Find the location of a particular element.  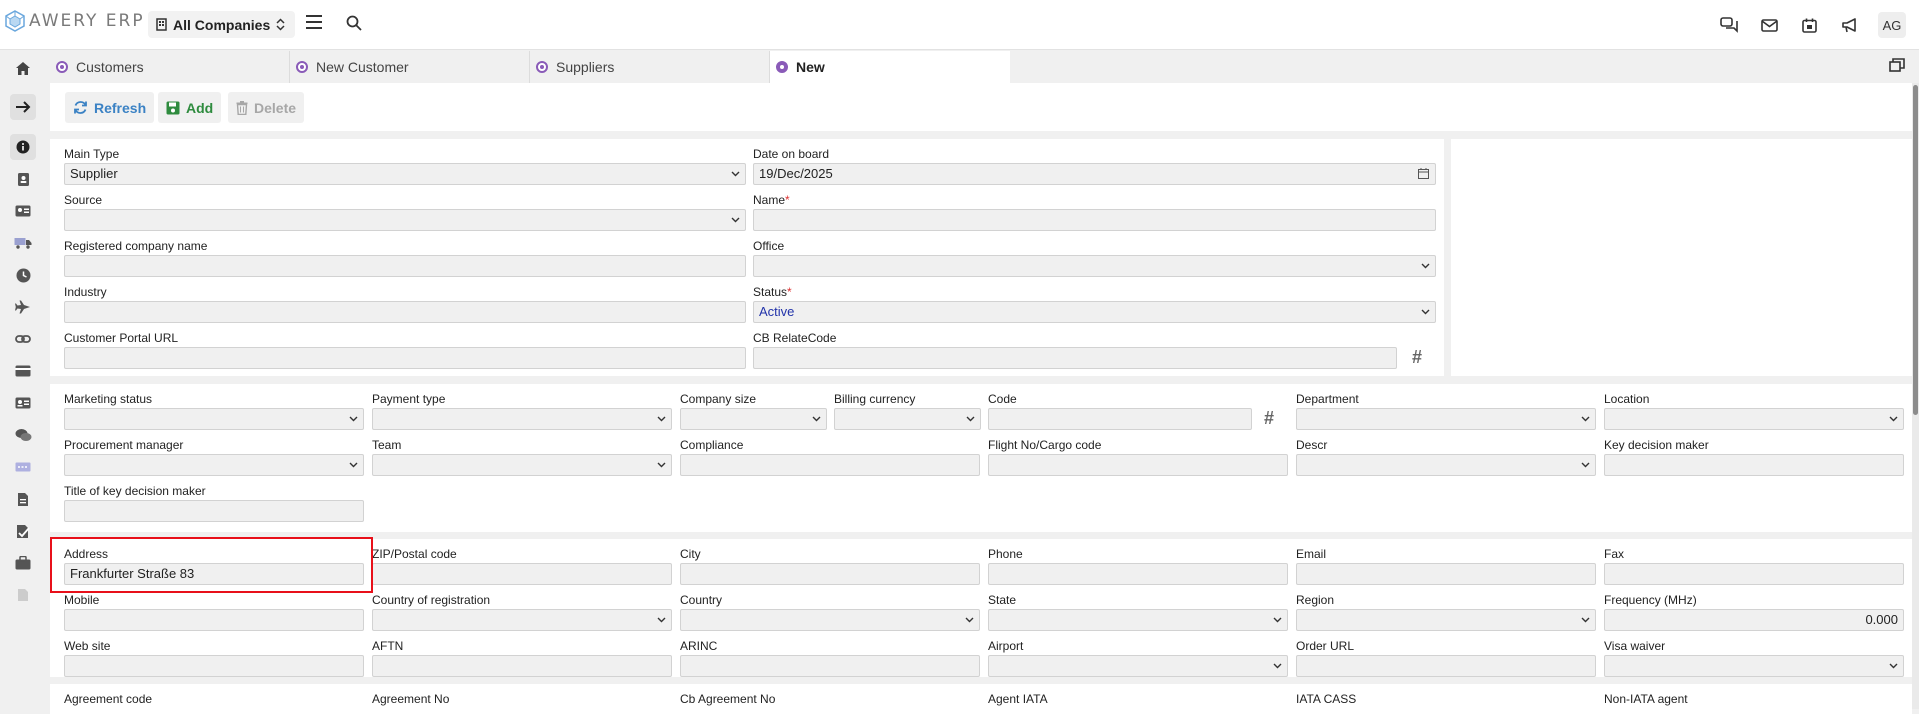

phone-label: Phone is located at coordinates (1005, 554).